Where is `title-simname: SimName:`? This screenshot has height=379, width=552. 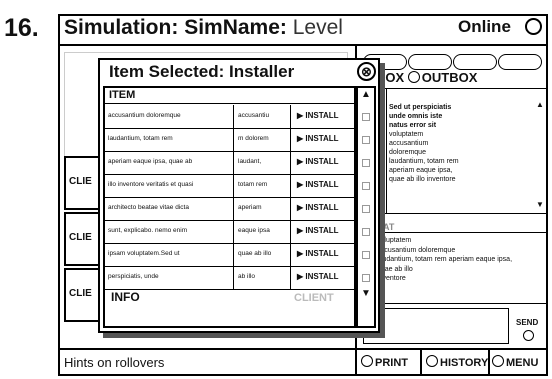
title-simname: SimName: is located at coordinates (235, 27).